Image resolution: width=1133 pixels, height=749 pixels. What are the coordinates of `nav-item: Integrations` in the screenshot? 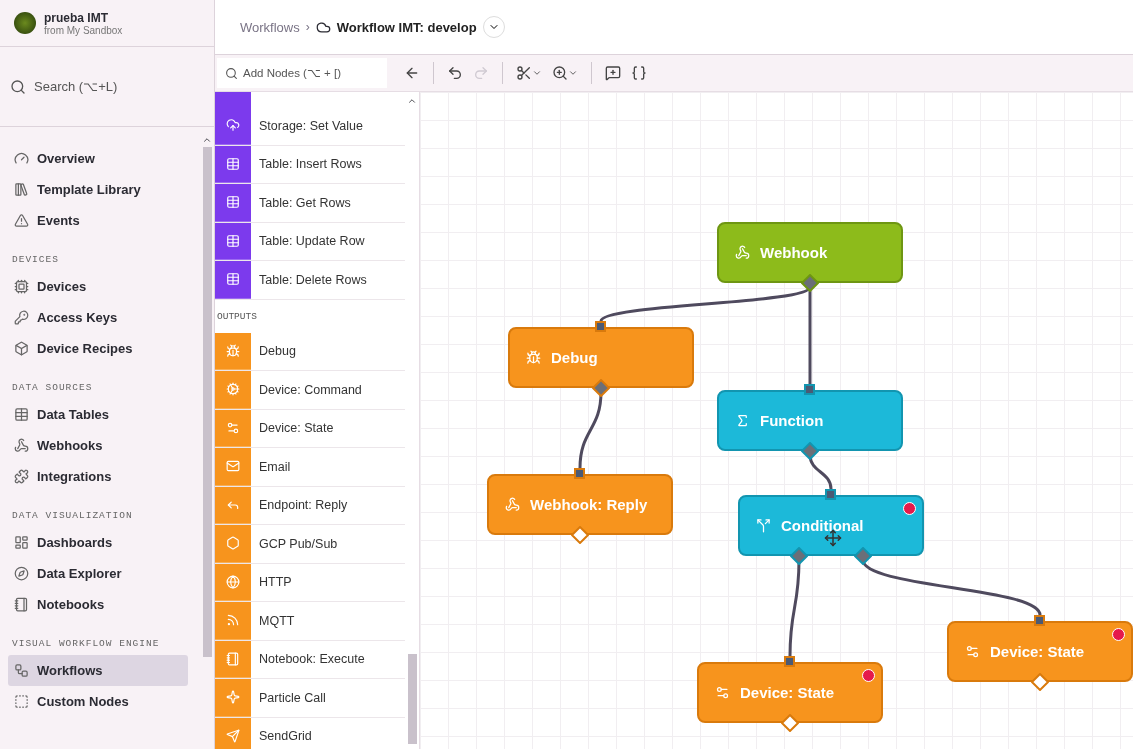 It's located at (98, 476).